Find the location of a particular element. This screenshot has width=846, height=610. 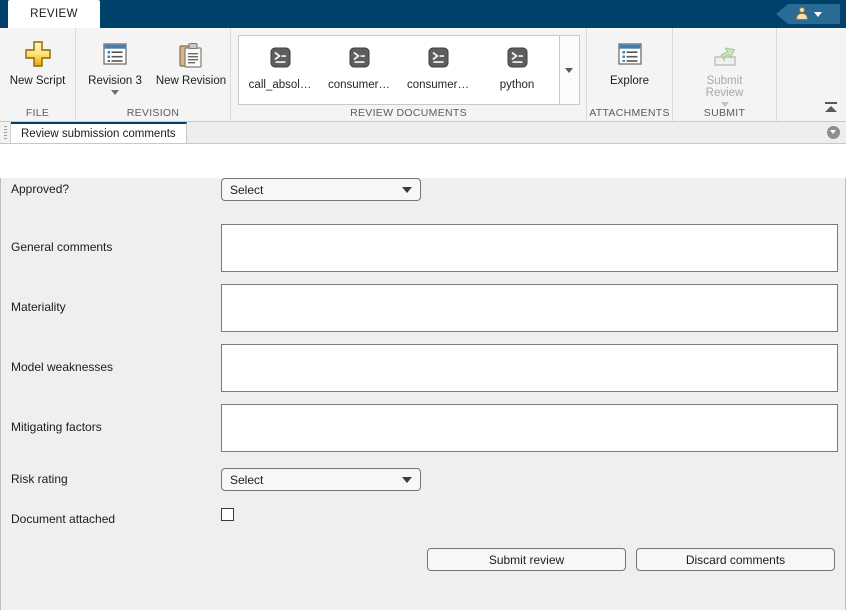

tab-menu-chevron-icon is located at coordinates (833, 132).